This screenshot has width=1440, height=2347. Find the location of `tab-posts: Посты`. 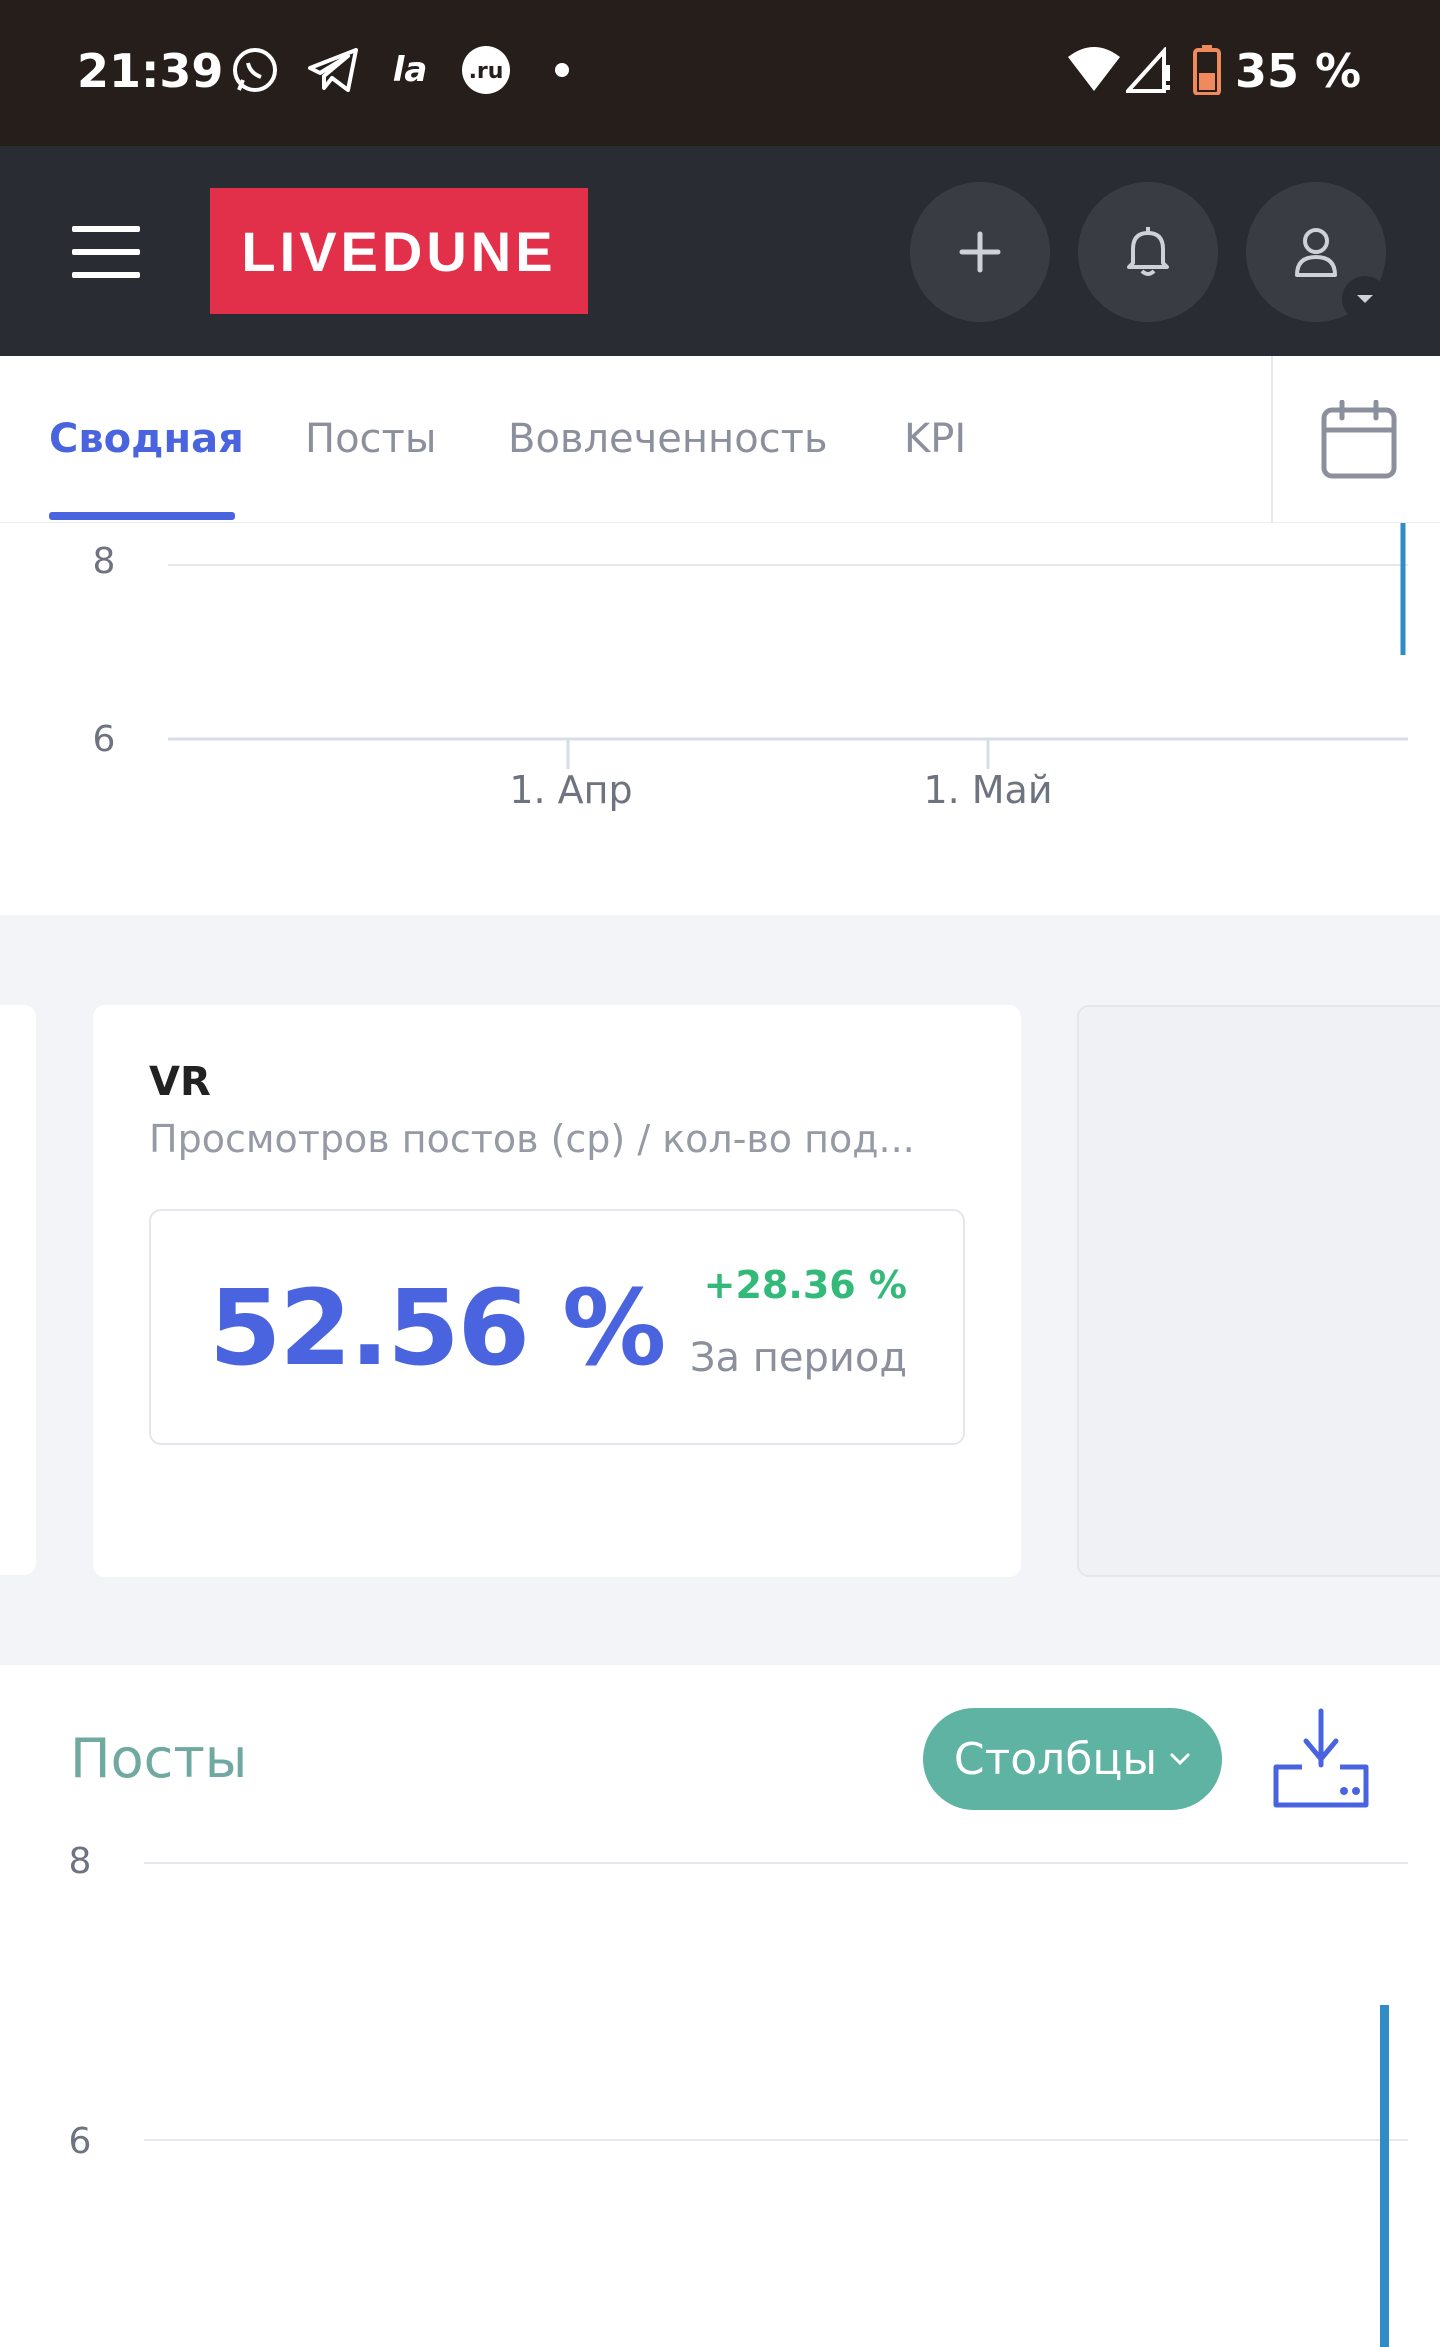

tab-posts: Посты is located at coordinates (370, 439).